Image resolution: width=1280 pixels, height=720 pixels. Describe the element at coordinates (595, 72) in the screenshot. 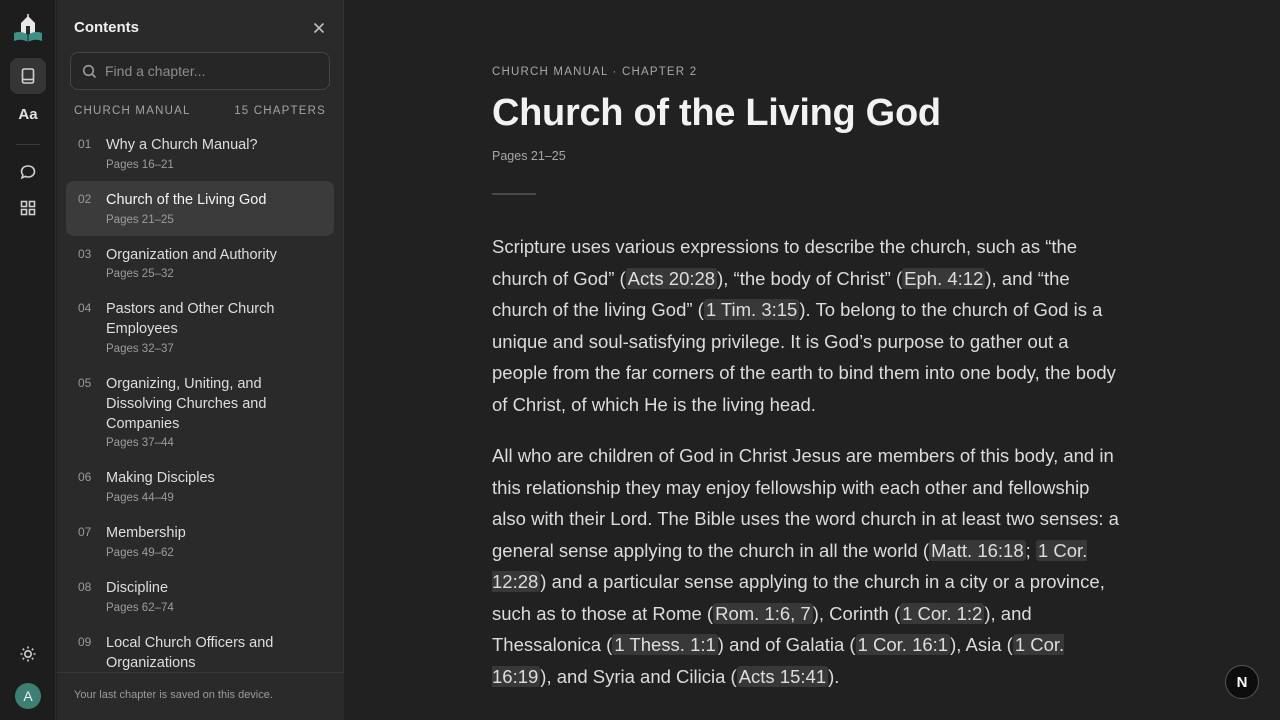

I see `breadcrumb: CHURCH MANUAL · CHAPTER 2` at that location.